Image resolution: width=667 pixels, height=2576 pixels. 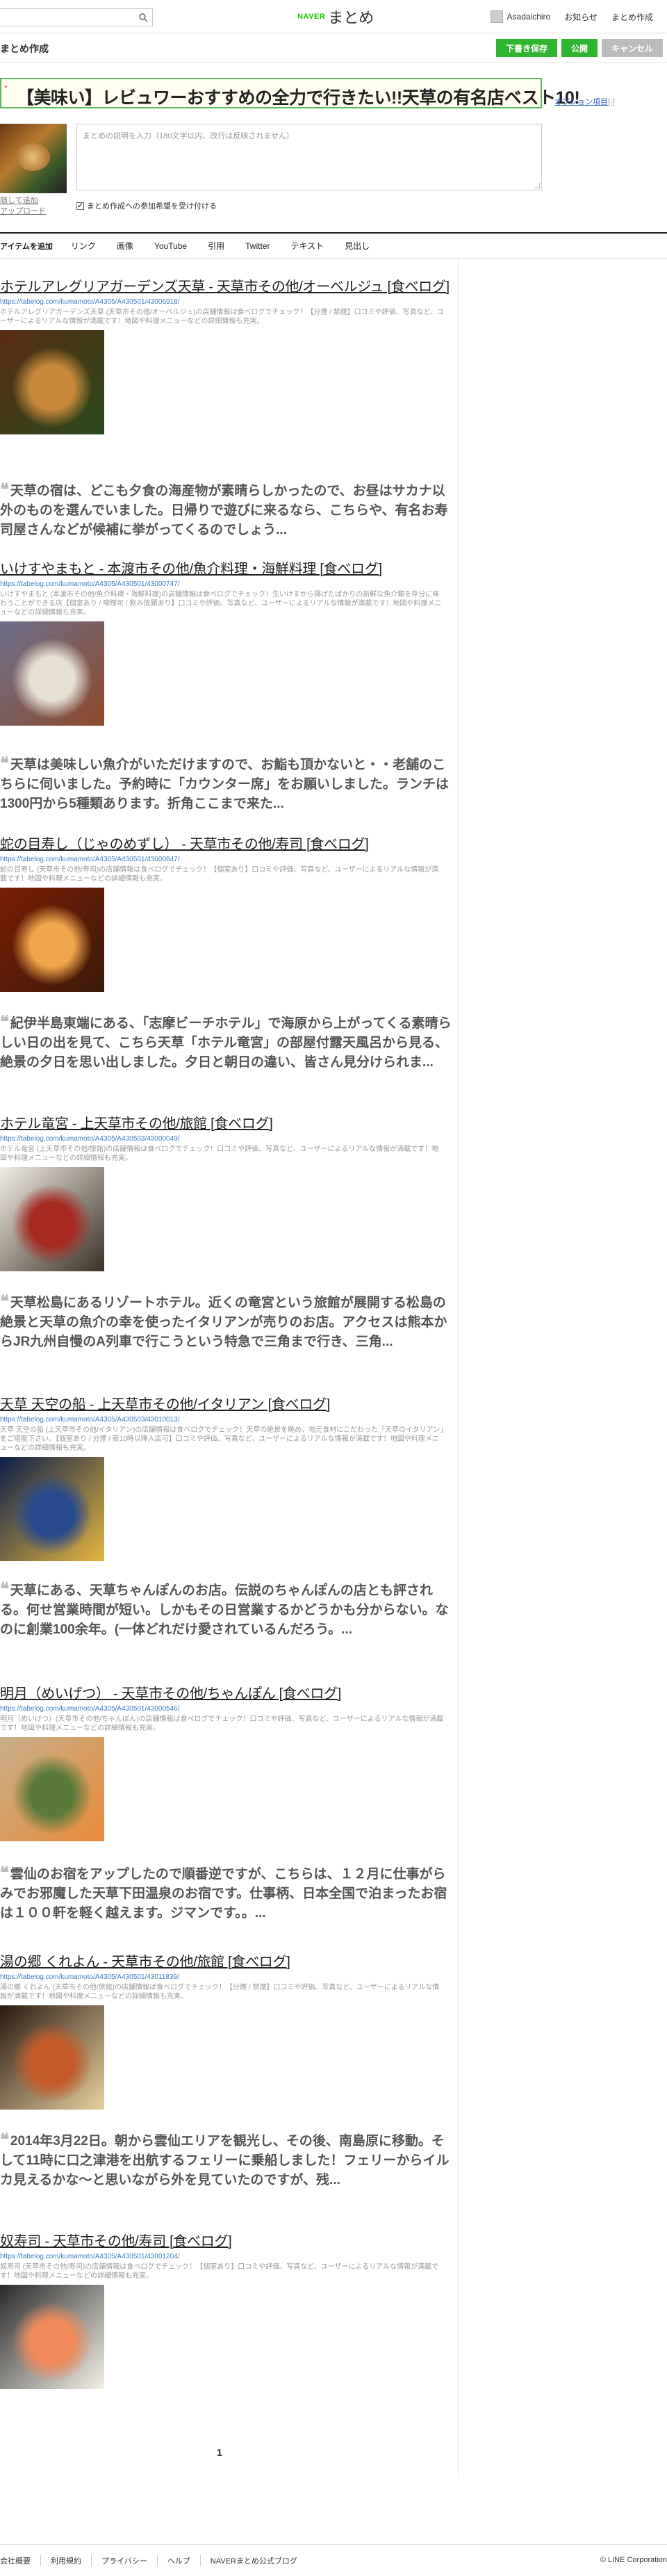 I want to click on thumbnail-add-link: 隠して追加, so click(x=23, y=201).